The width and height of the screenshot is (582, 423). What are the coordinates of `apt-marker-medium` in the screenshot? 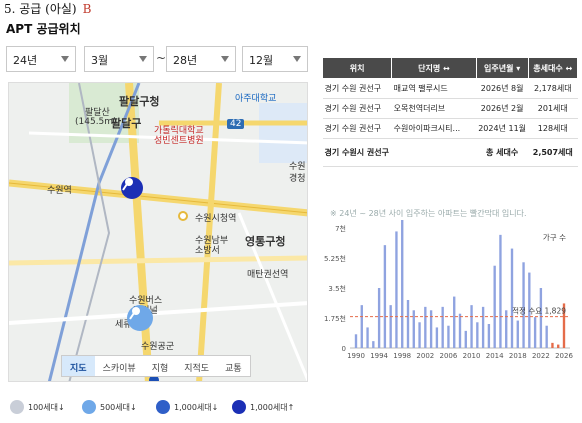 It's located at (140, 318).